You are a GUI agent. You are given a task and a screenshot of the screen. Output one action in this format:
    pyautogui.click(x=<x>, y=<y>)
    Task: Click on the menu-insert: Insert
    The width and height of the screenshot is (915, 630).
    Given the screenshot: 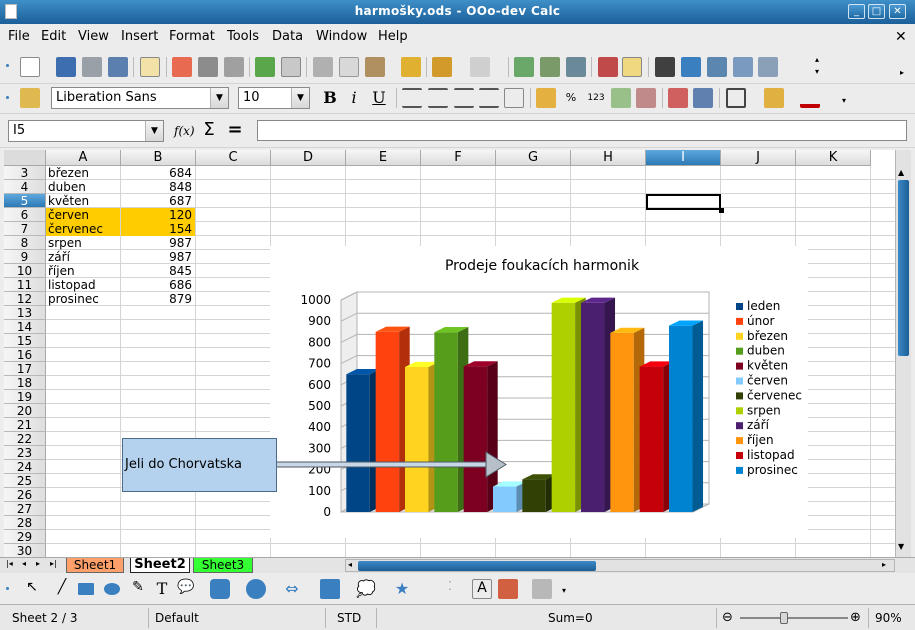 What is the action you would take?
    pyautogui.click(x=139, y=36)
    